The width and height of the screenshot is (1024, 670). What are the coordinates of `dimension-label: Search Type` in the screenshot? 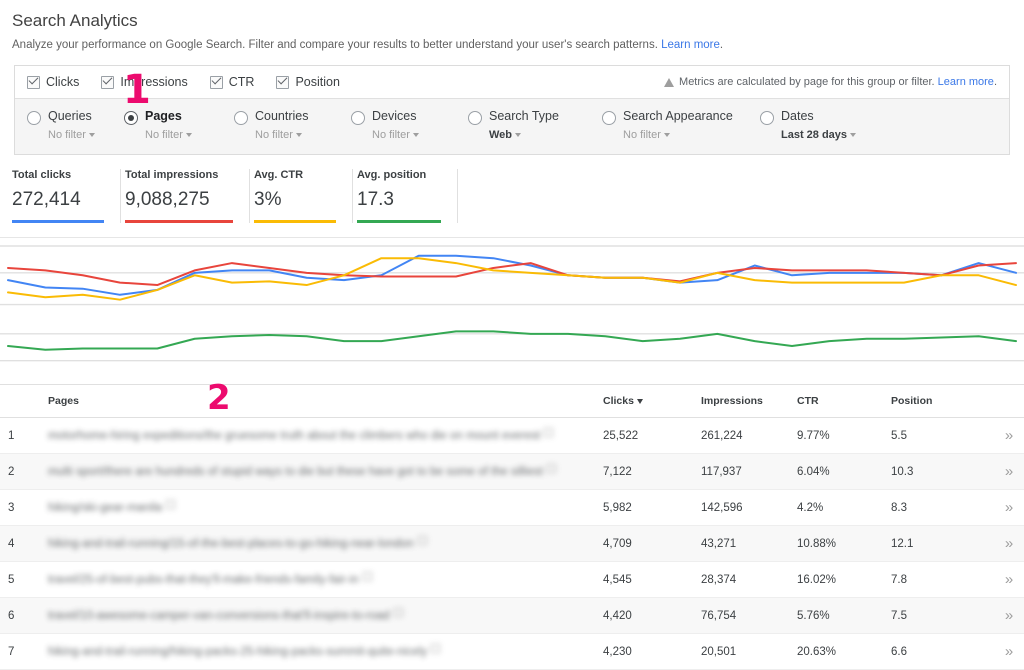 It's located at (524, 116).